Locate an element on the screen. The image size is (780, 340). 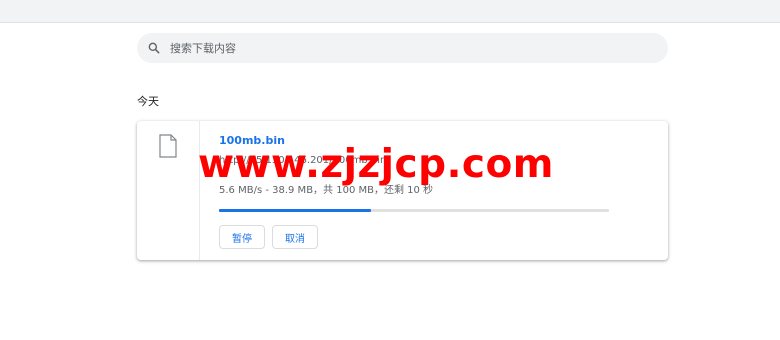
file-icon is located at coordinates (168, 146).